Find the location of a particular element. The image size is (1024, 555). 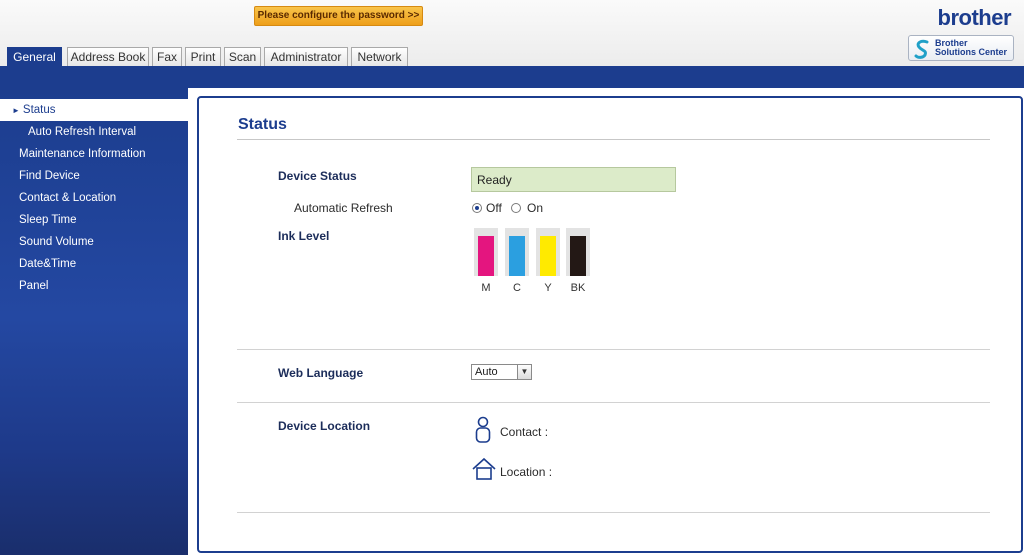

auto-refresh-off-label: Off is located at coordinates (494, 208).